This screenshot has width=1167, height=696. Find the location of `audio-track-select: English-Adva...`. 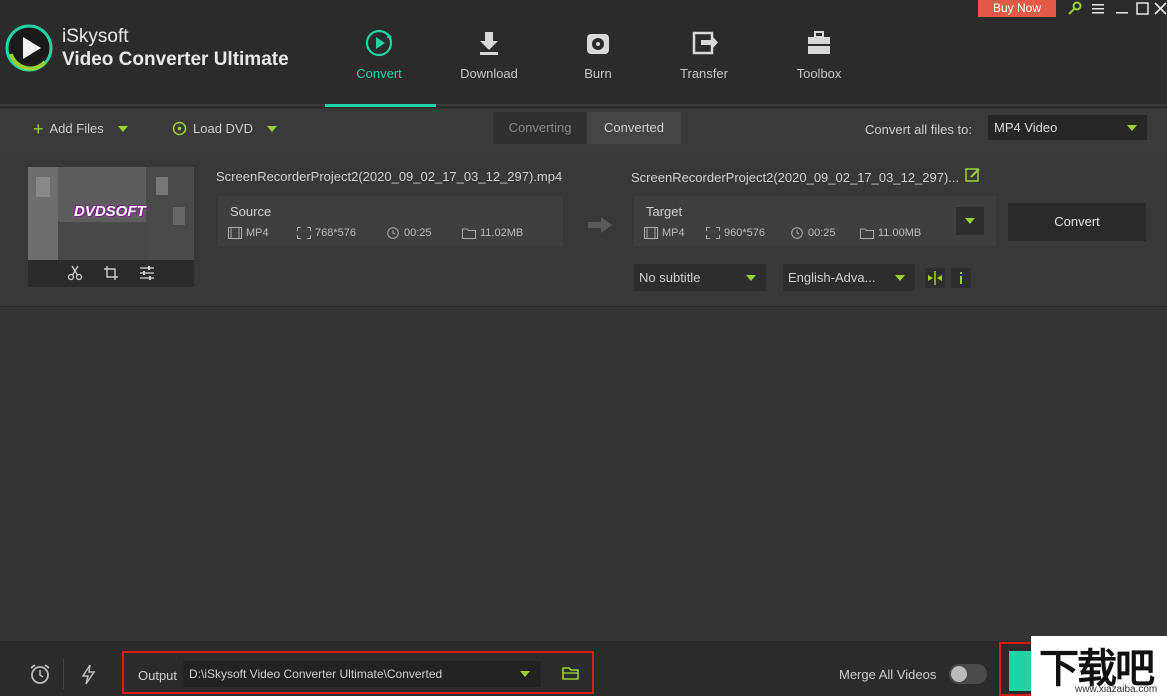

audio-track-select: English-Adva... is located at coordinates (849, 277).